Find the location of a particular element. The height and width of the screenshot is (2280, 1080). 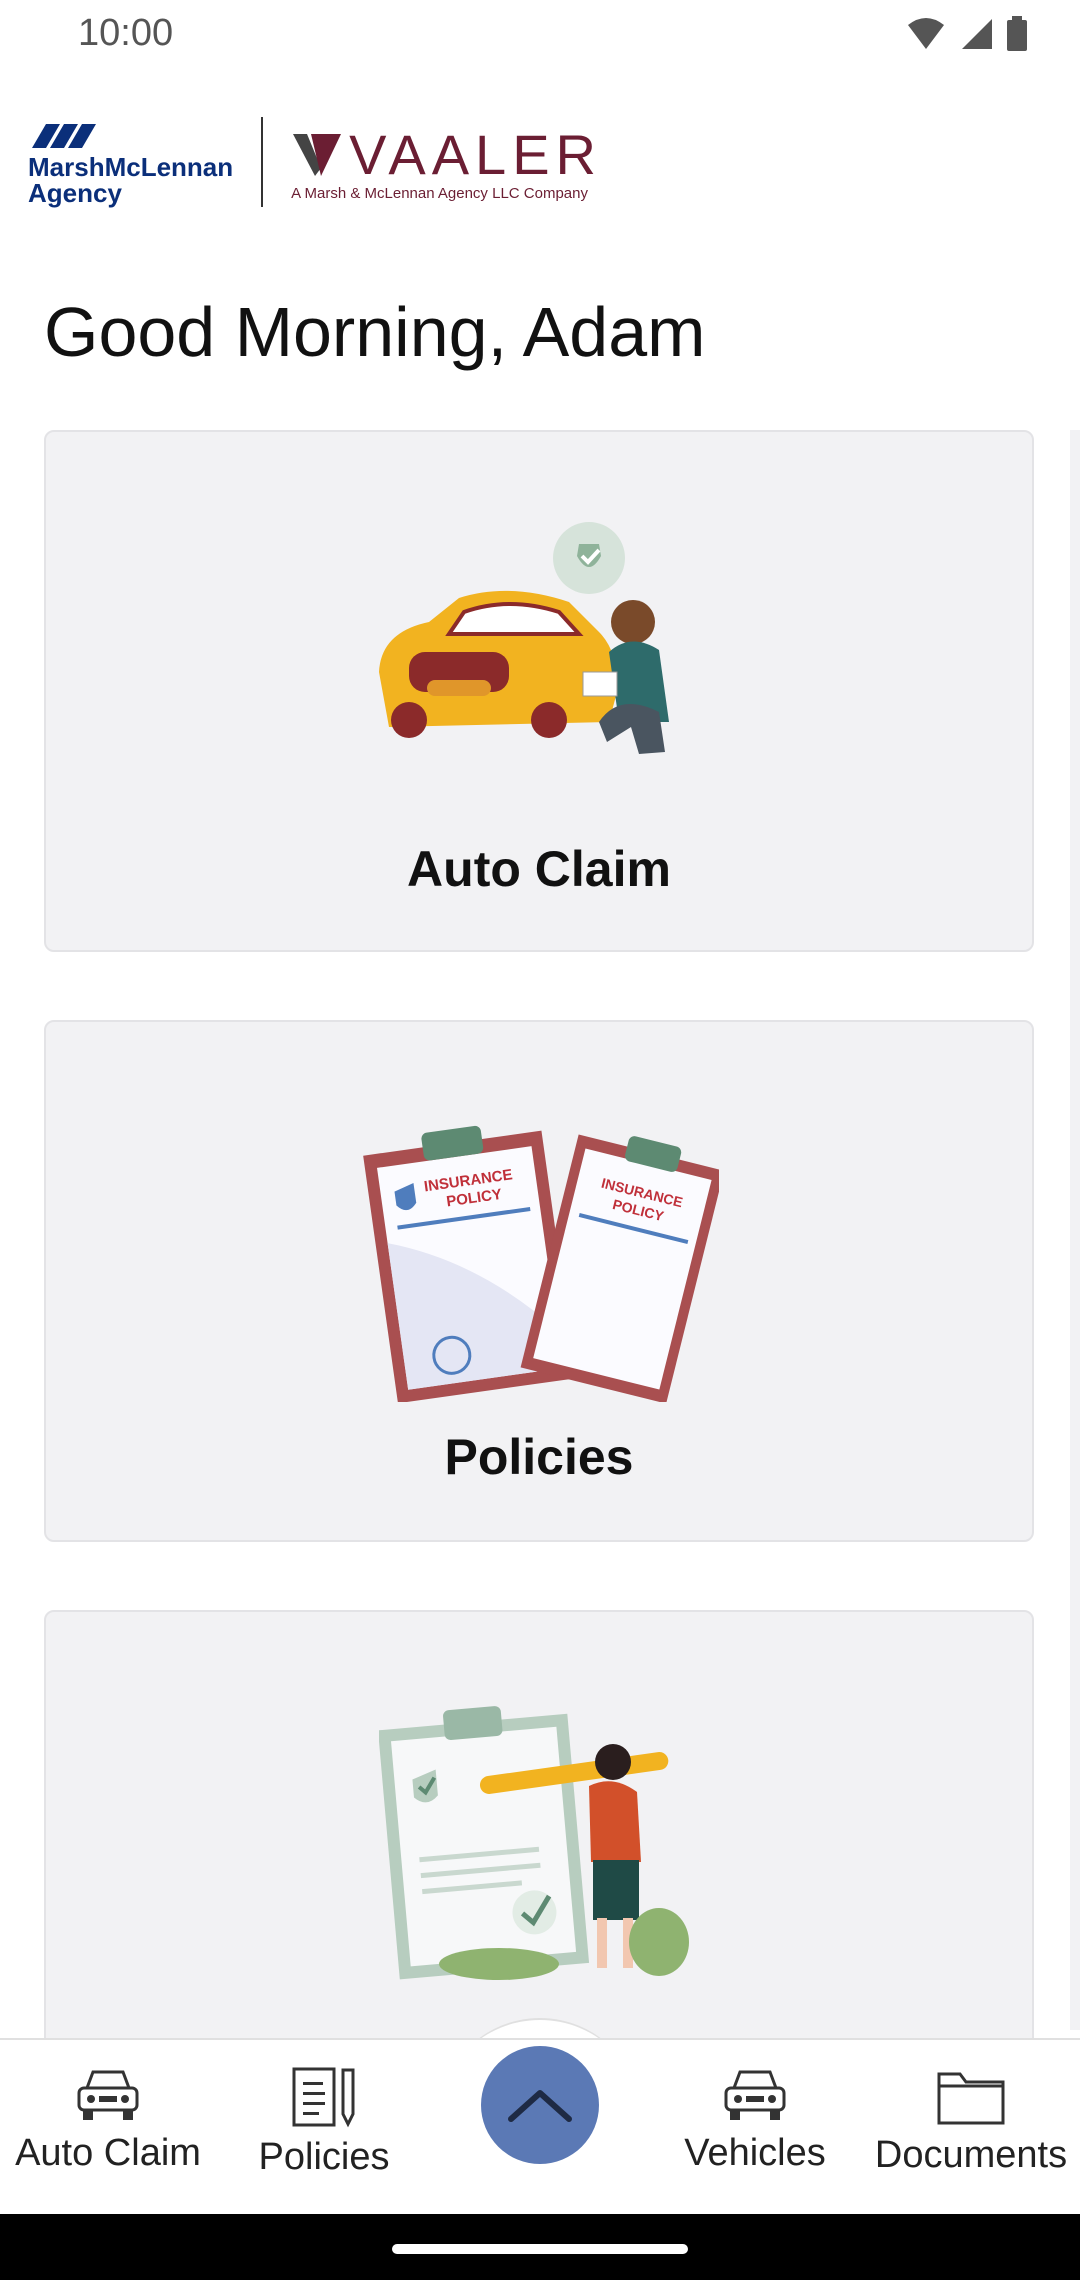

auto-claim-illustration is located at coordinates (524, 638).